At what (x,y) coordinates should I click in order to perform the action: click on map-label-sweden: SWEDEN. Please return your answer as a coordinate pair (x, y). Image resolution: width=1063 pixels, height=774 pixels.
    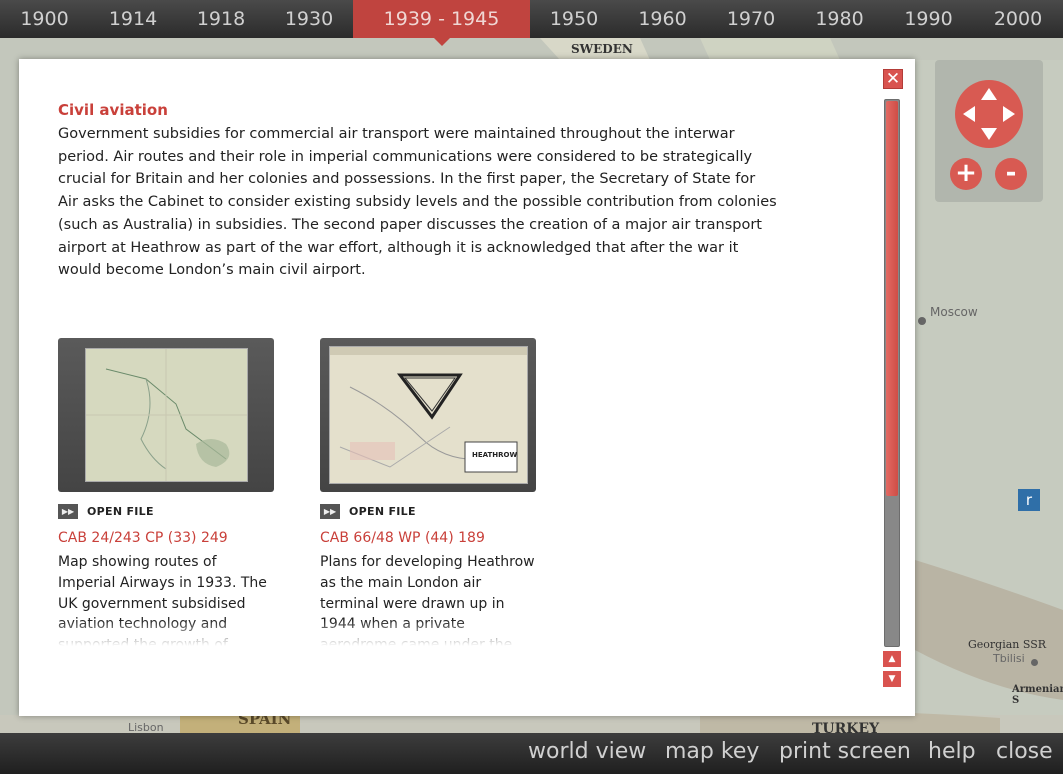
    Looking at the image, I should click on (602, 49).